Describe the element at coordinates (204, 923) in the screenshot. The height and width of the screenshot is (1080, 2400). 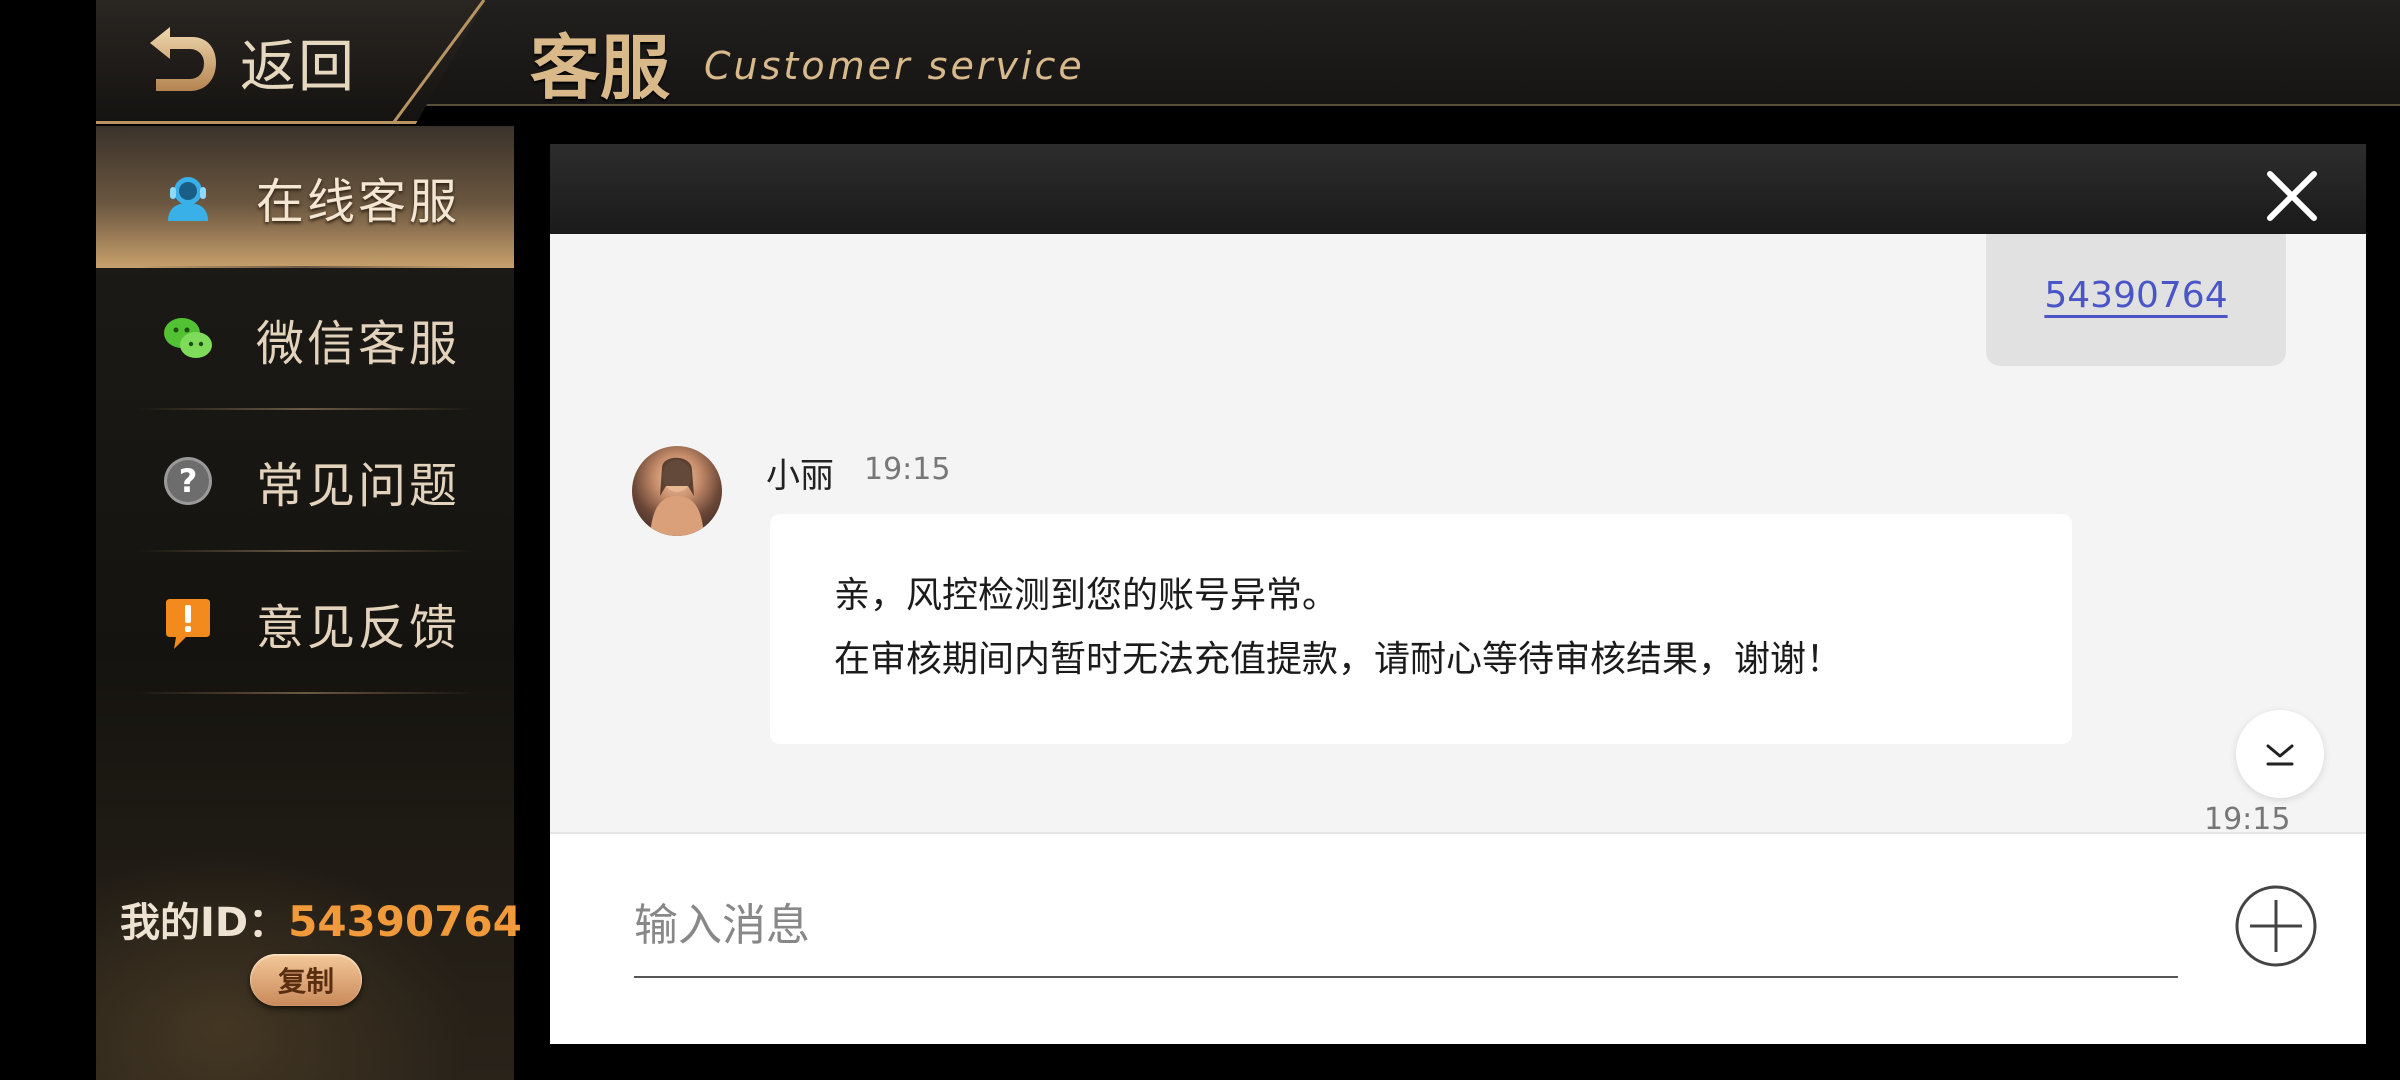
I see `my-id-label: 我的ID：` at that location.